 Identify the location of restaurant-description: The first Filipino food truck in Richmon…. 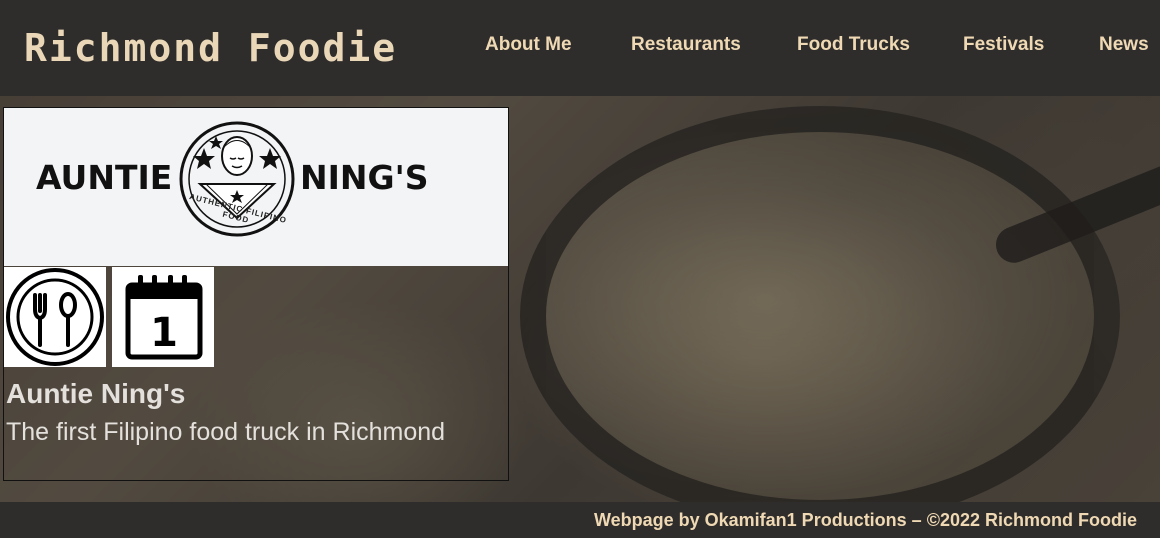
(226, 432).